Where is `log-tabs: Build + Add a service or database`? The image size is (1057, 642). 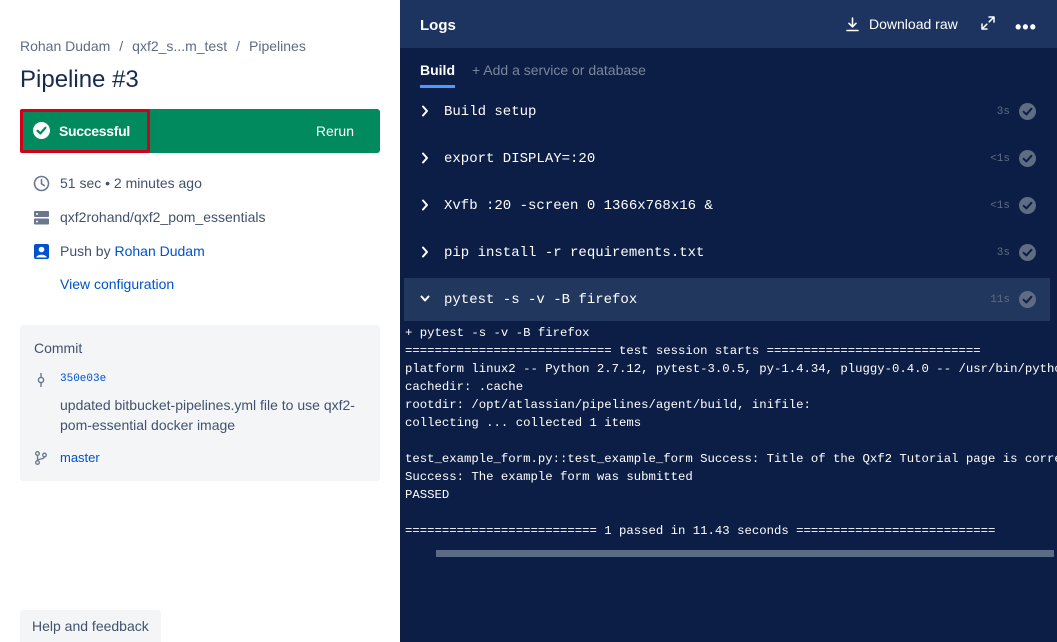 log-tabs: Build + Add a service or database is located at coordinates (533, 75).